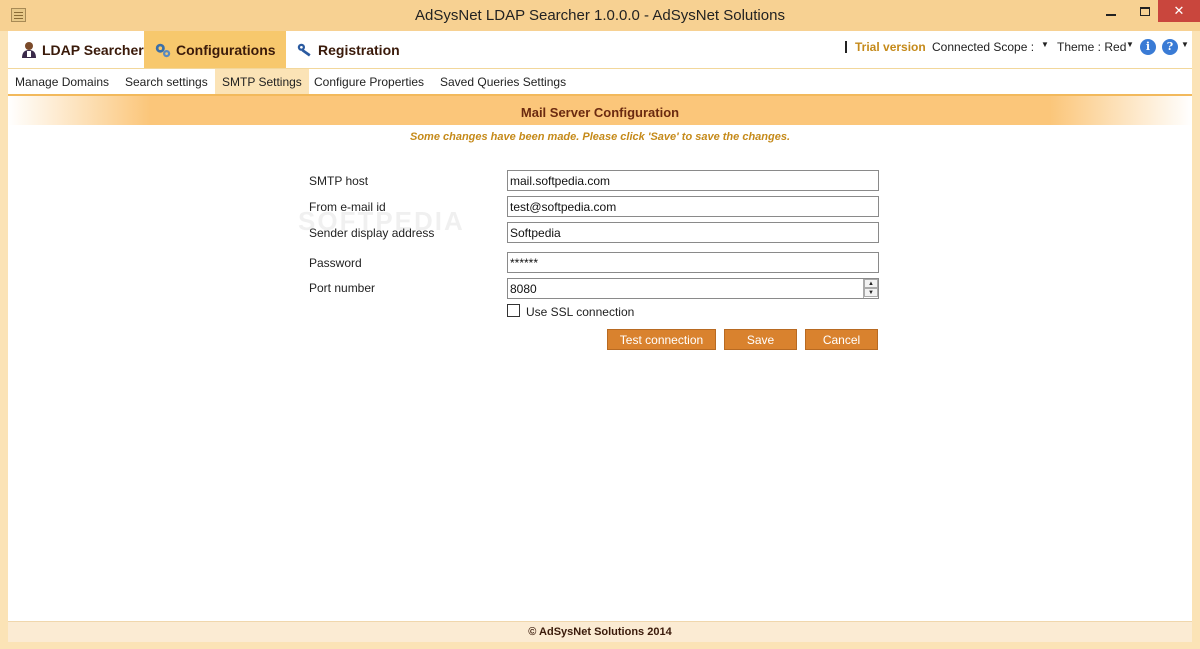 This screenshot has width=1200, height=649. I want to click on section-header: Mail Server Configuration, so click(600, 109).